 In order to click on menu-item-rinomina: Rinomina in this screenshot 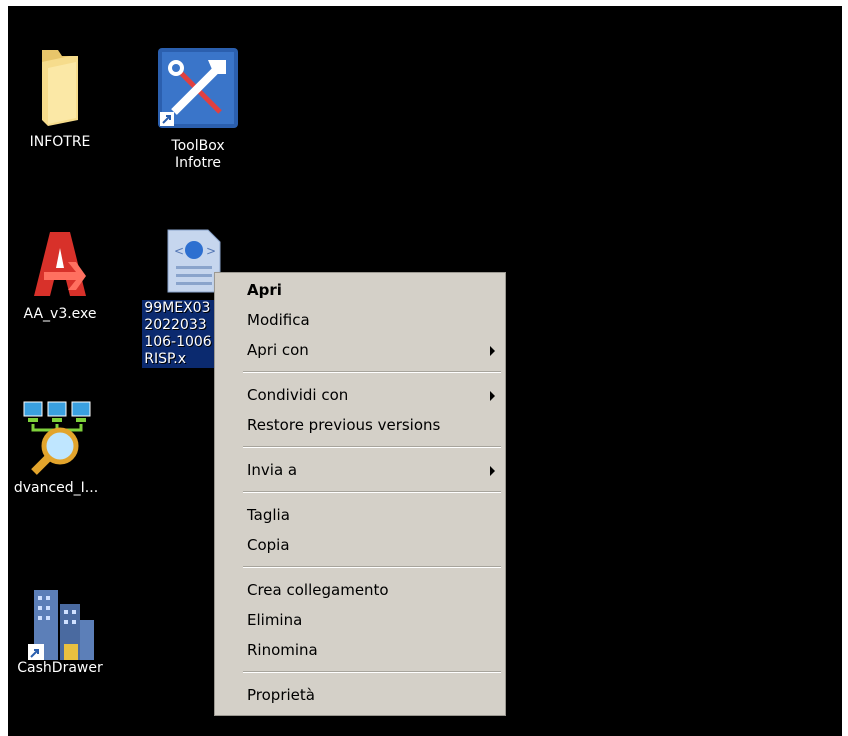, I will do `click(360, 650)`.